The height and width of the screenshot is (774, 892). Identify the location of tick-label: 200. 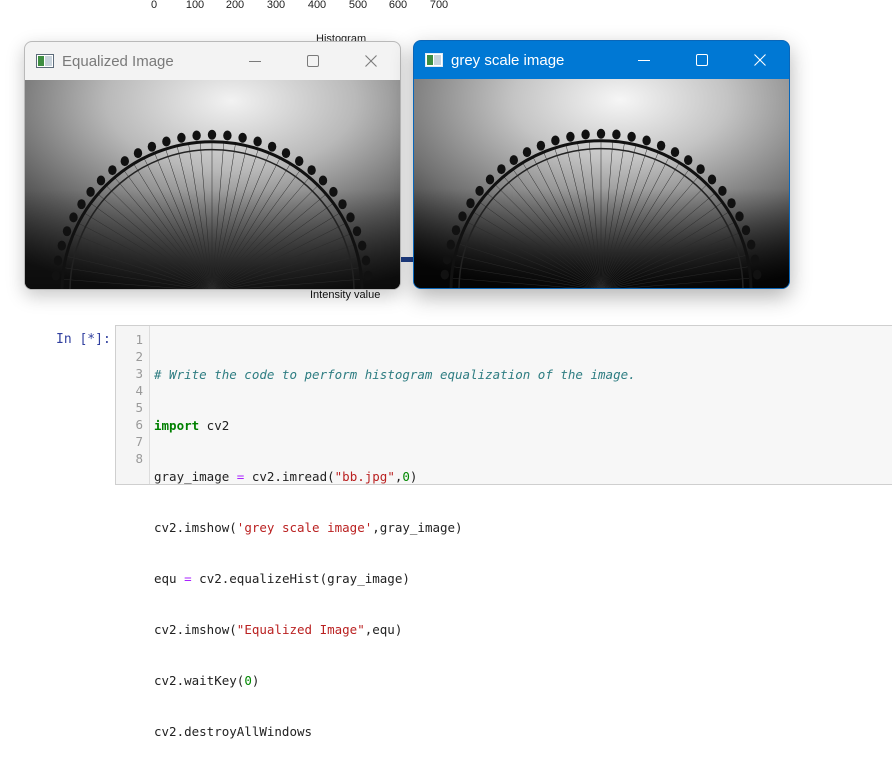
(235, 5).